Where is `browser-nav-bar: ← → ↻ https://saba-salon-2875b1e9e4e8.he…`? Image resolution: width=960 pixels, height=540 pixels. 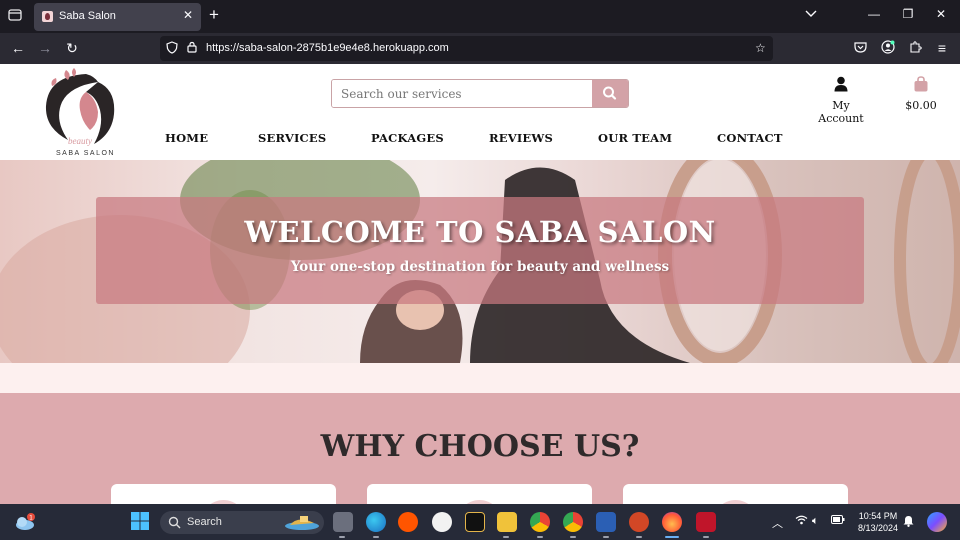
browser-nav-bar: ← → ↻ https://saba-salon-2875b1e9e4e8.he… is located at coordinates (480, 48).